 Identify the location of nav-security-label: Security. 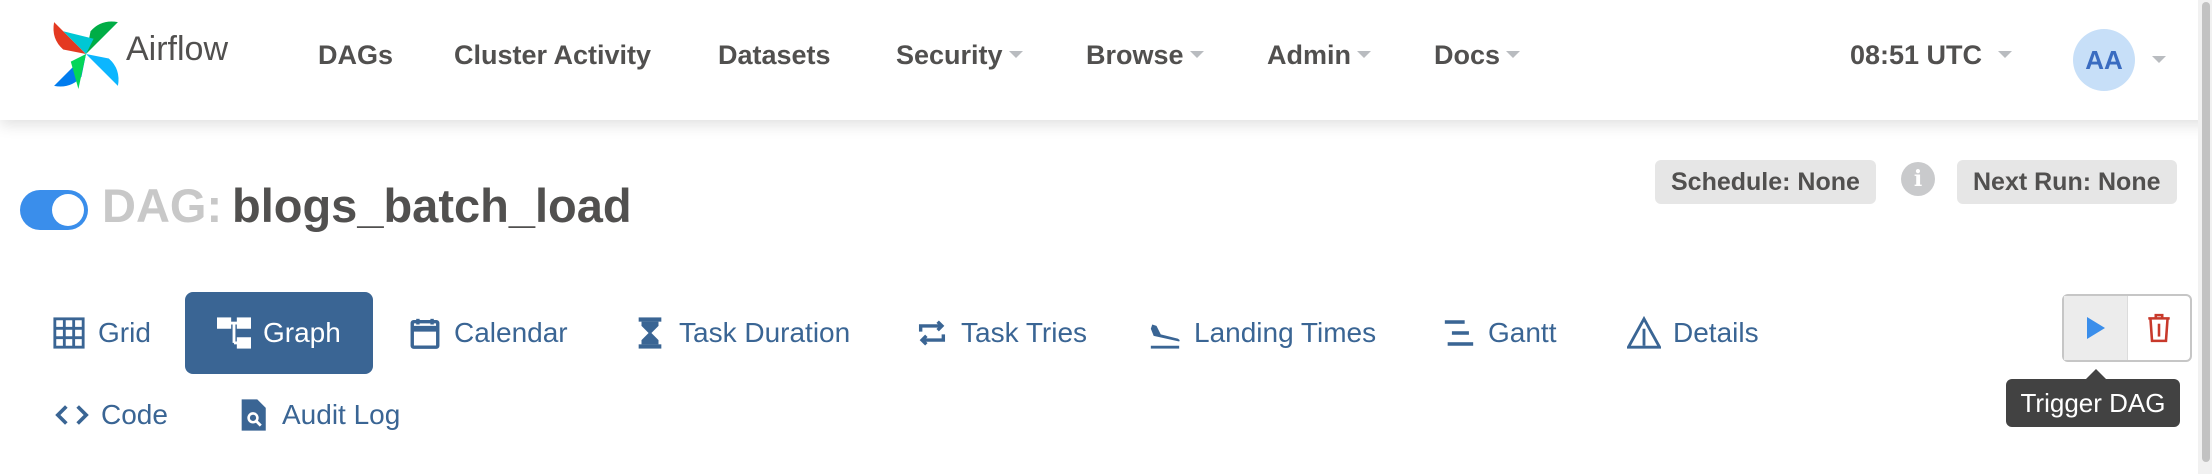
(949, 55).